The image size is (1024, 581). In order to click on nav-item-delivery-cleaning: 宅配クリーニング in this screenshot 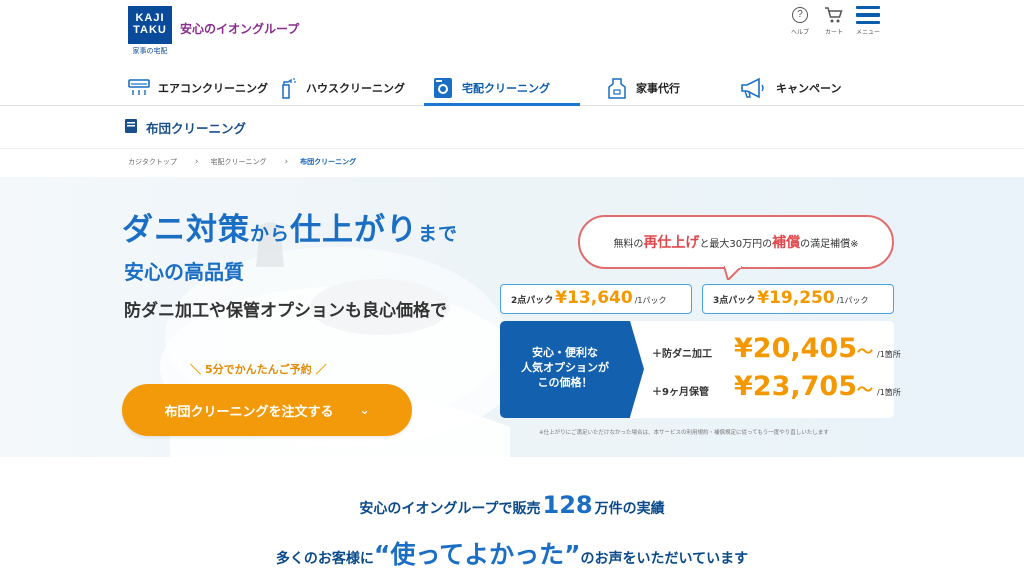, I will do `click(491, 88)`.